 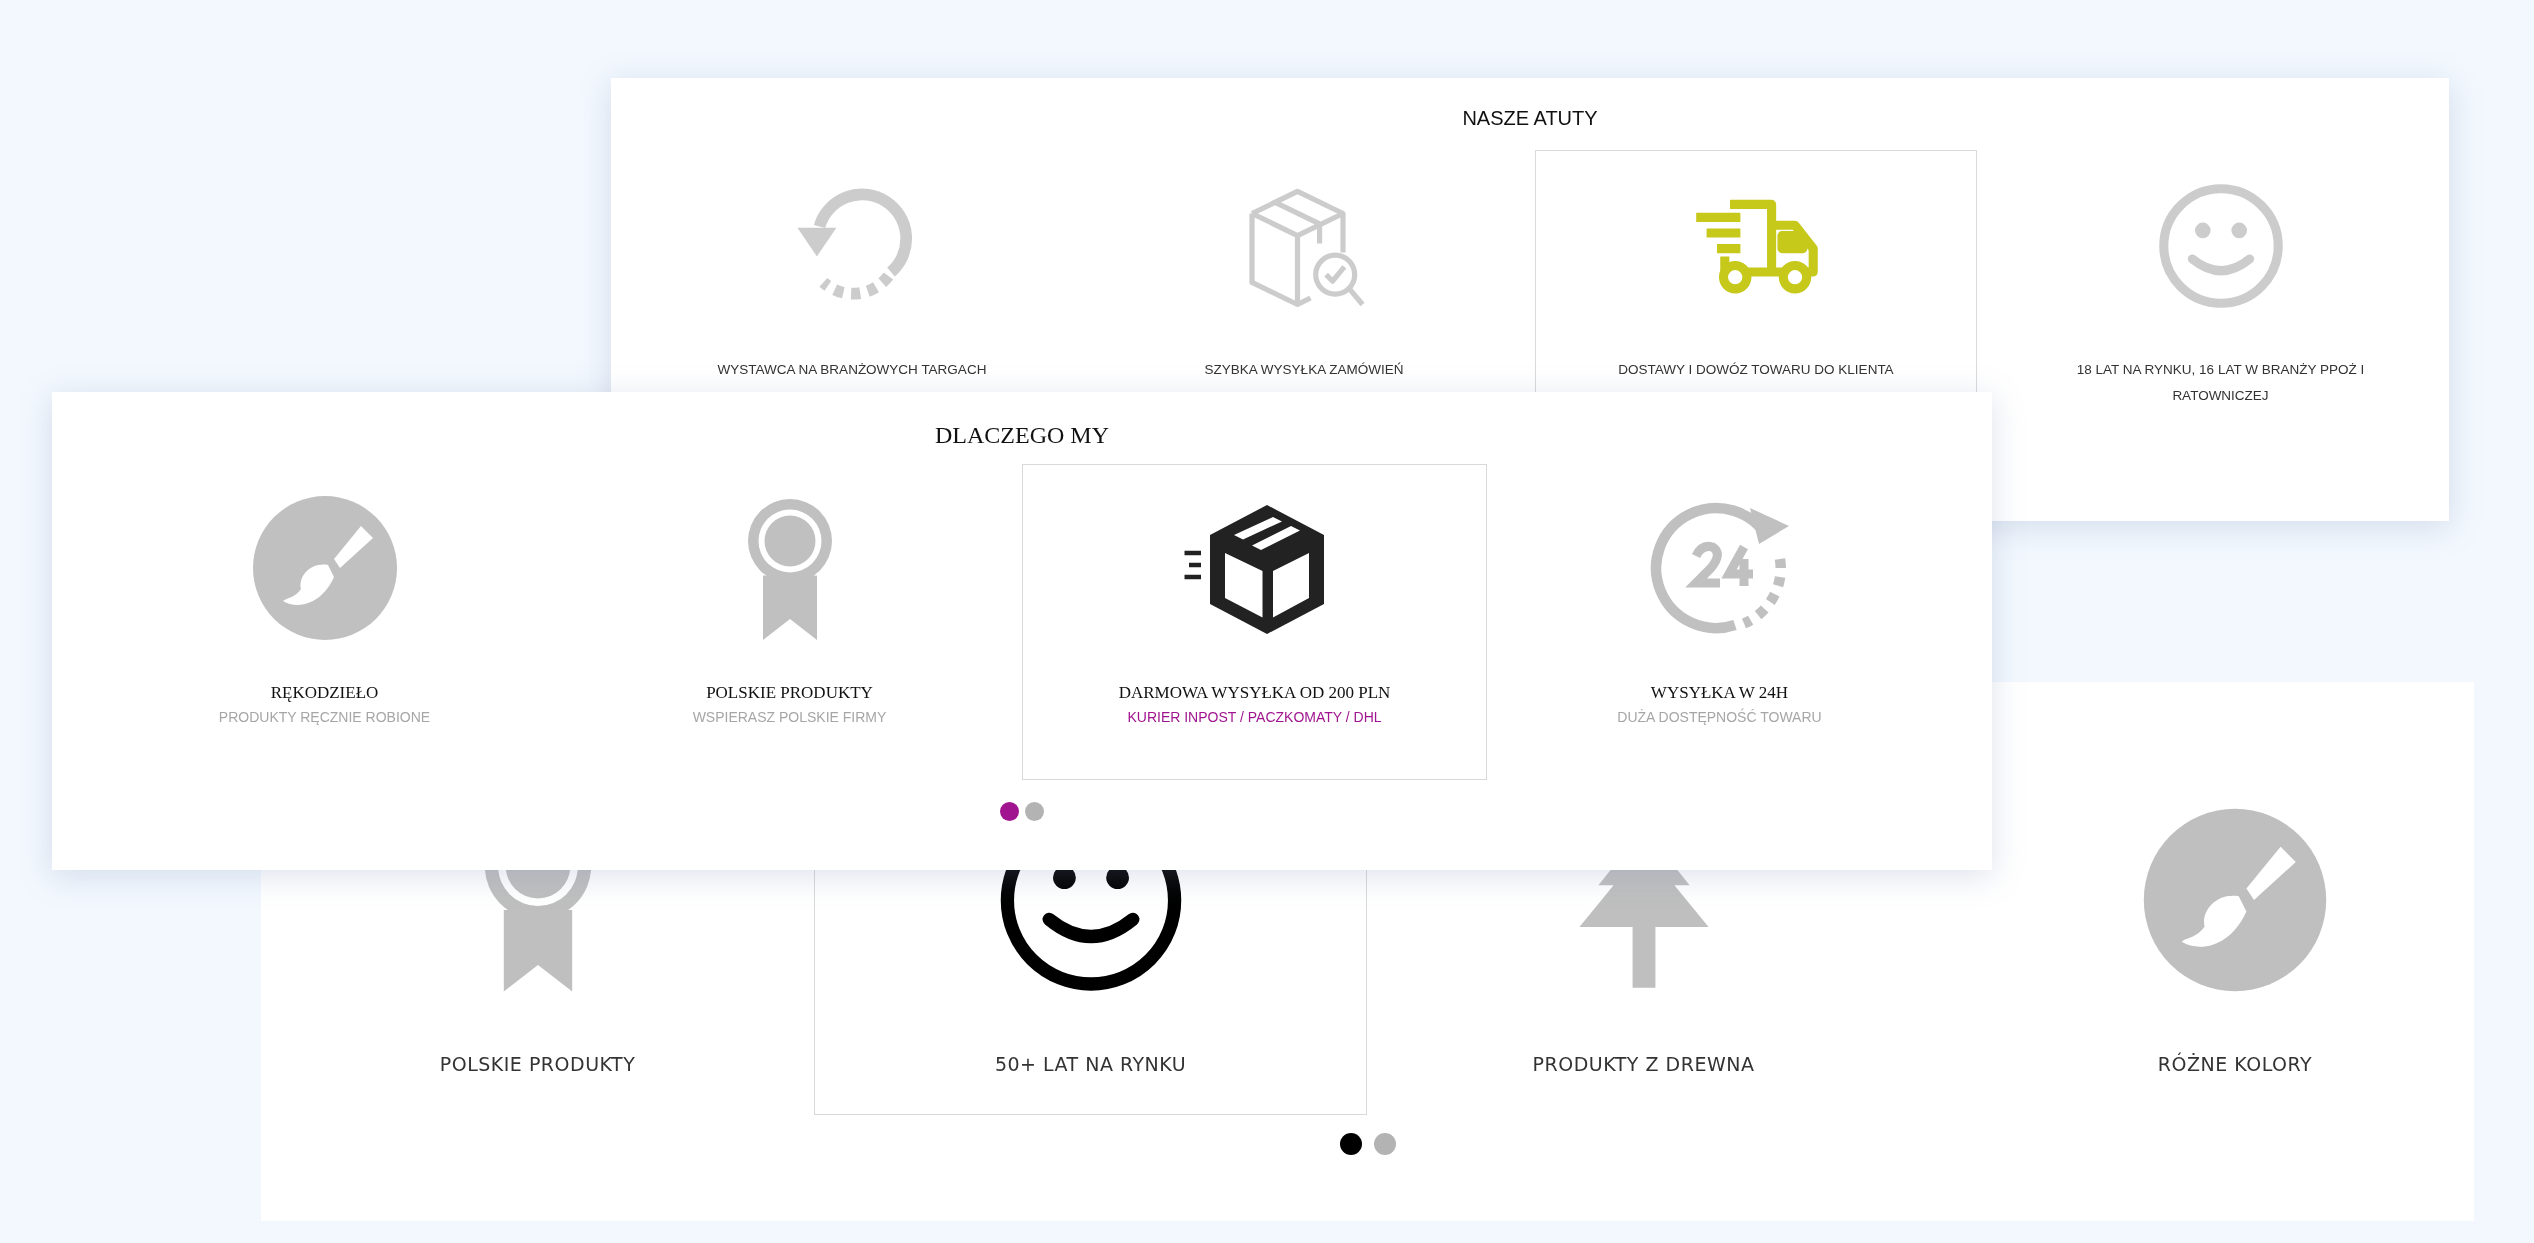 I want to click on feature-label: RĘKODZIEŁO, so click(x=324, y=693).